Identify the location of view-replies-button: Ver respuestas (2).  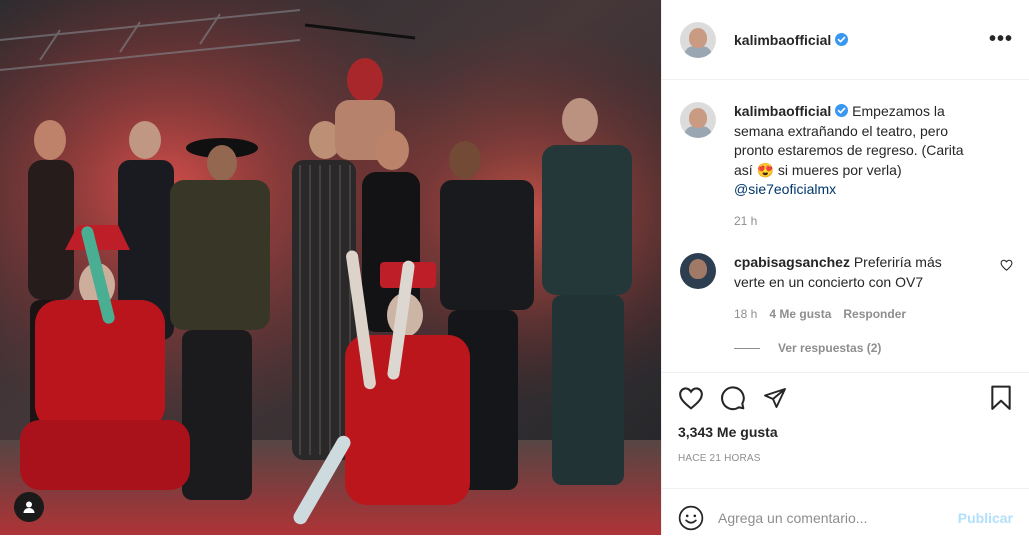
(873, 348).